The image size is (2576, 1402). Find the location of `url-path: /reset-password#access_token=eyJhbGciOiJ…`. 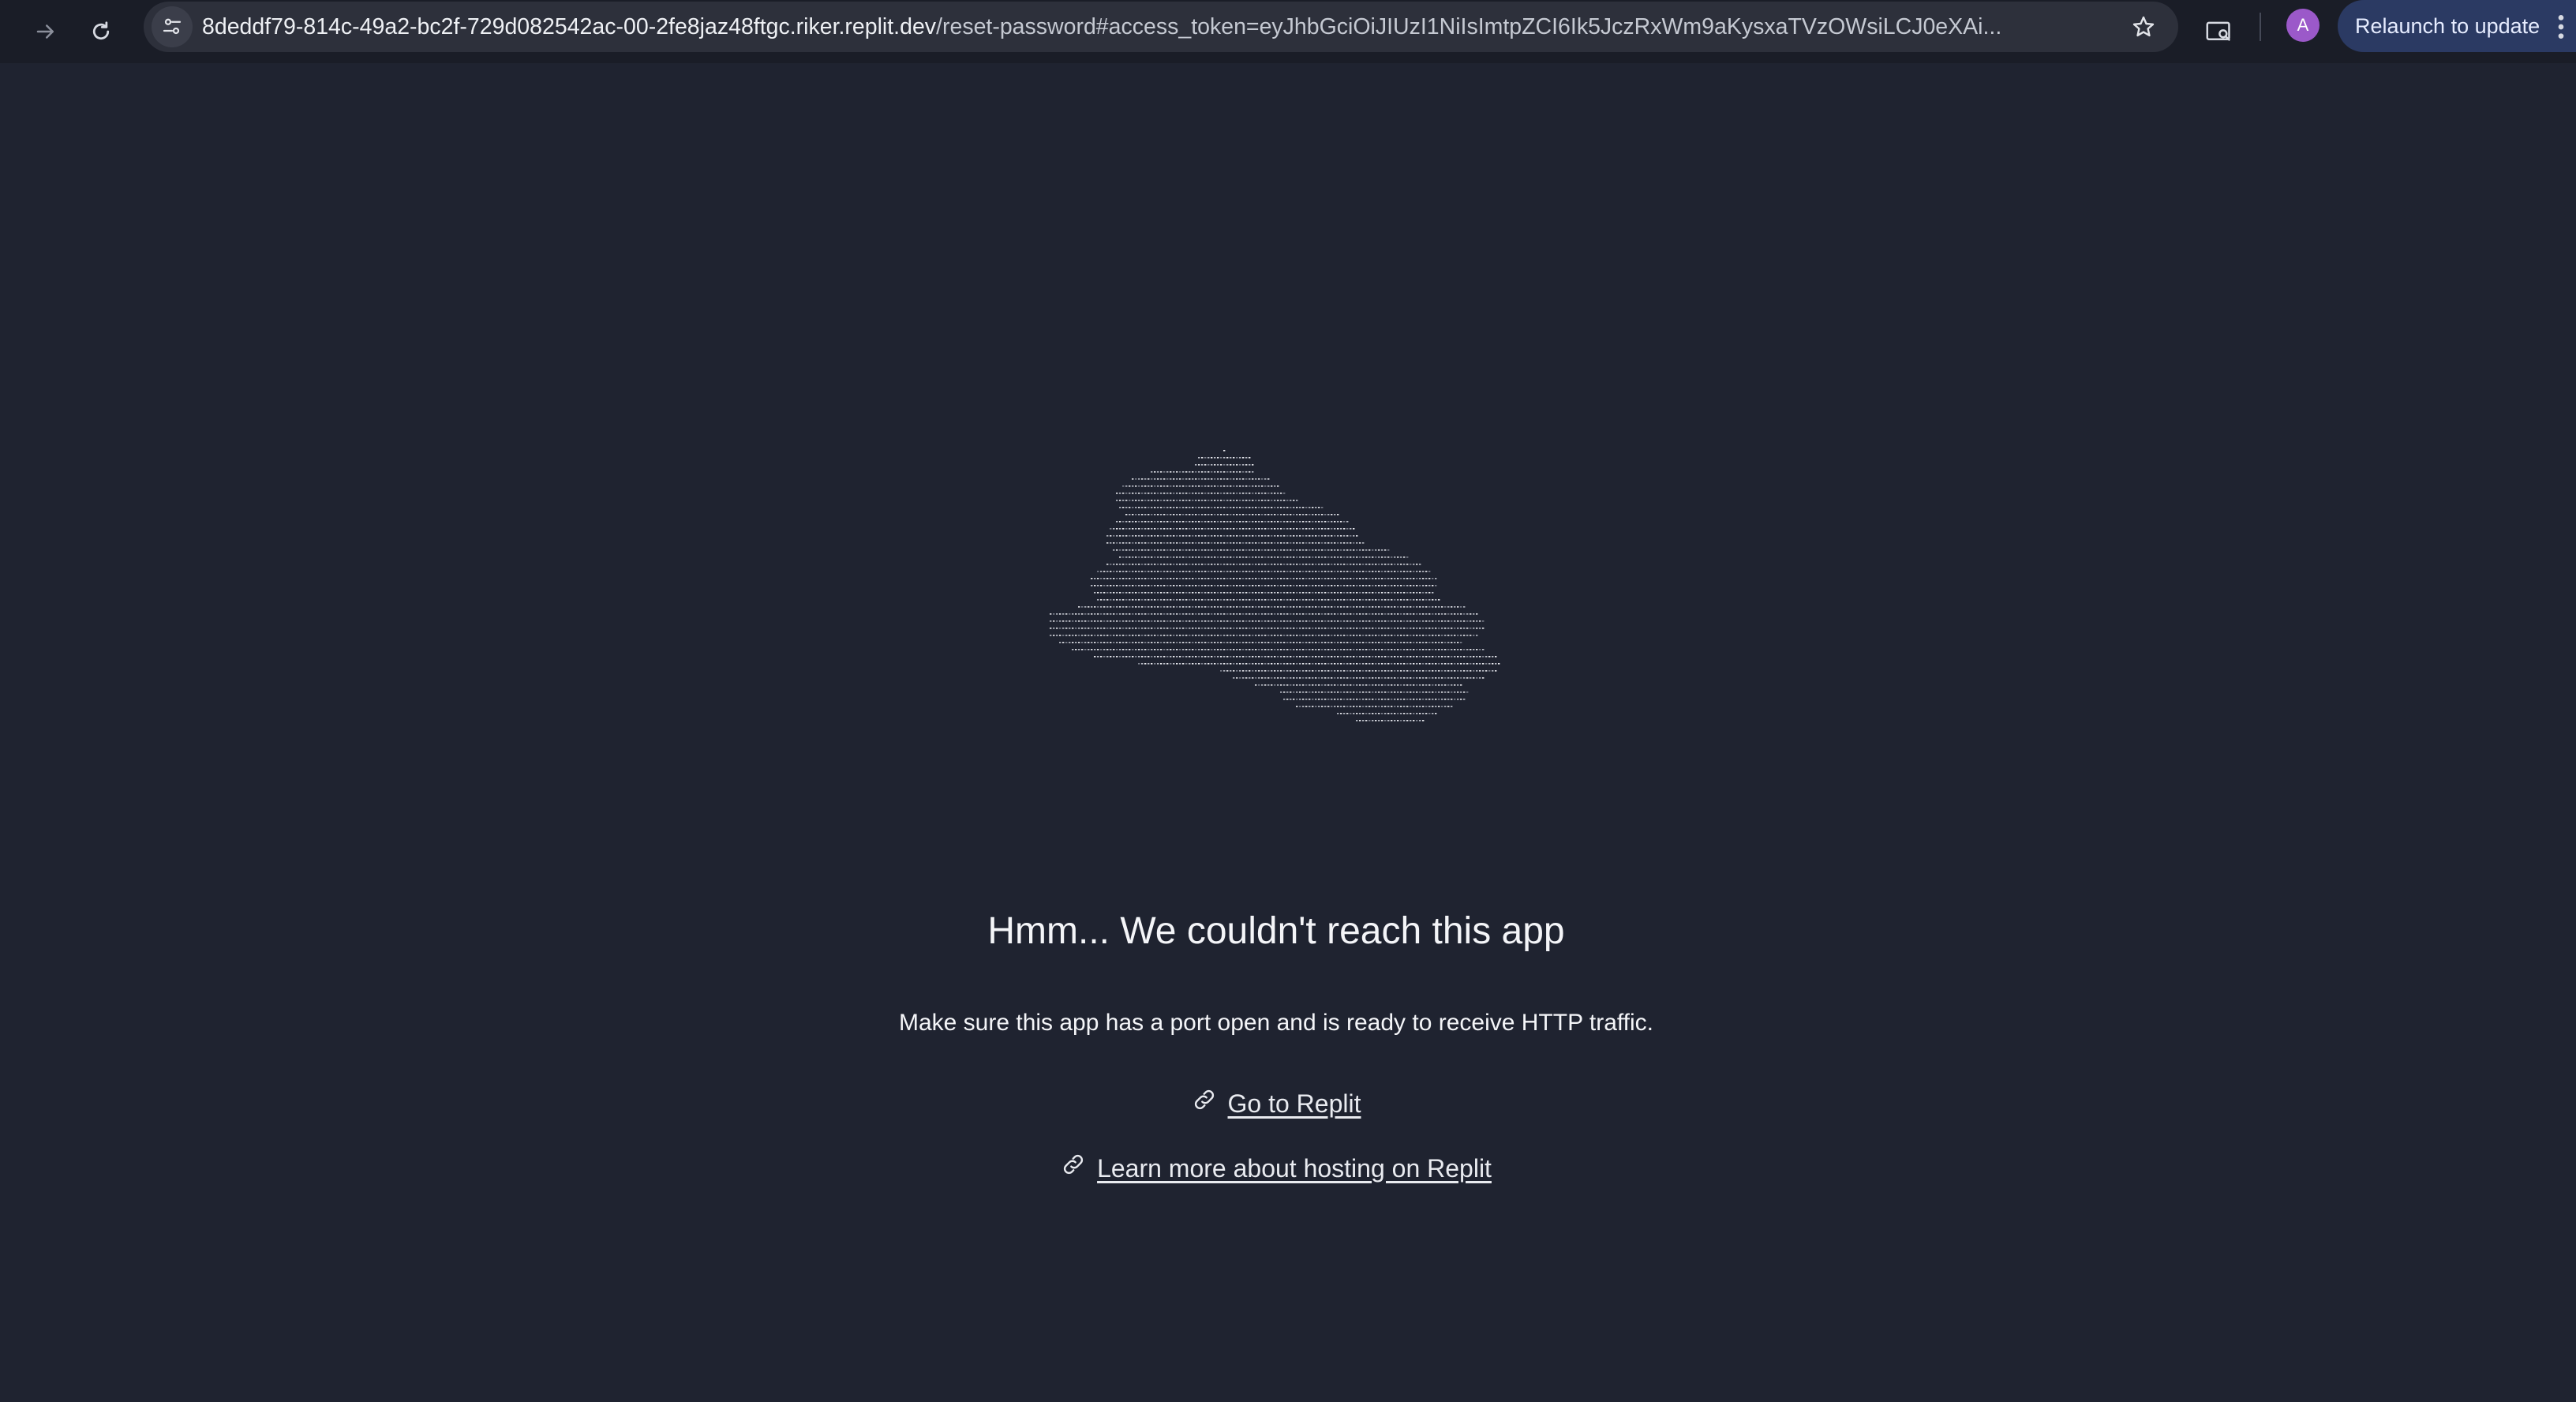

url-path: /reset-password#access_token=eyJhbGciOiJ… is located at coordinates (1469, 26).